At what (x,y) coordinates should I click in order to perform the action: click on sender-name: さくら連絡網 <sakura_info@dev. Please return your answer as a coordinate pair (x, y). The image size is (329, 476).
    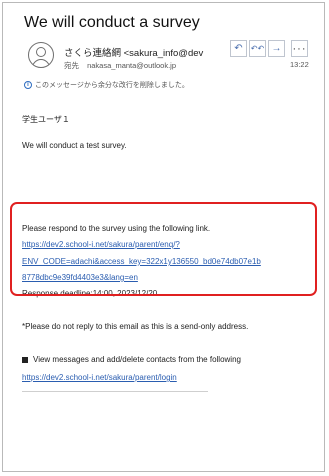
    Looking at the image, I should click on (133, 52).